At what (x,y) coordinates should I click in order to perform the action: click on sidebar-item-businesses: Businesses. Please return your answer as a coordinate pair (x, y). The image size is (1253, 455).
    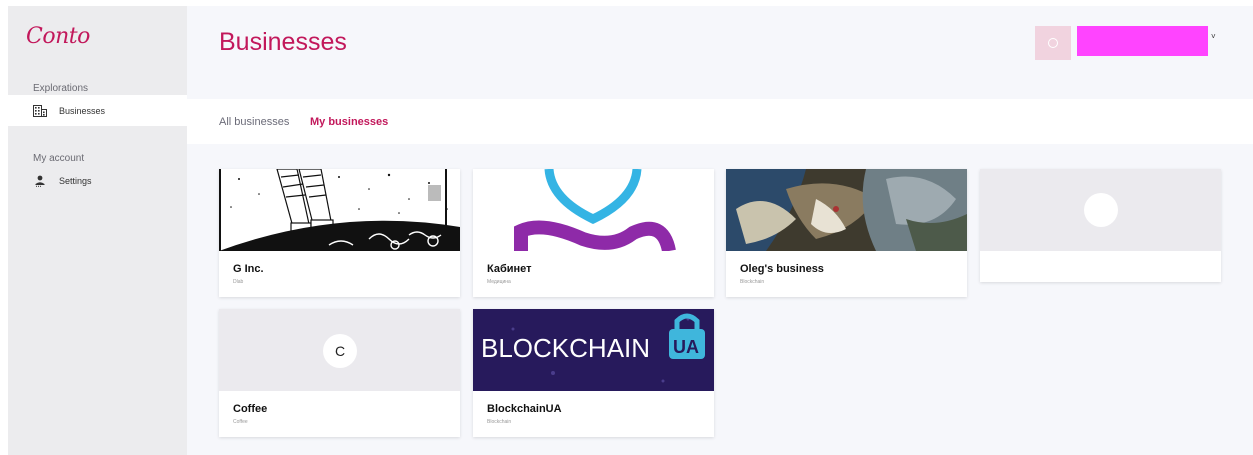
    Looking at the image, I should click on (97, 110).